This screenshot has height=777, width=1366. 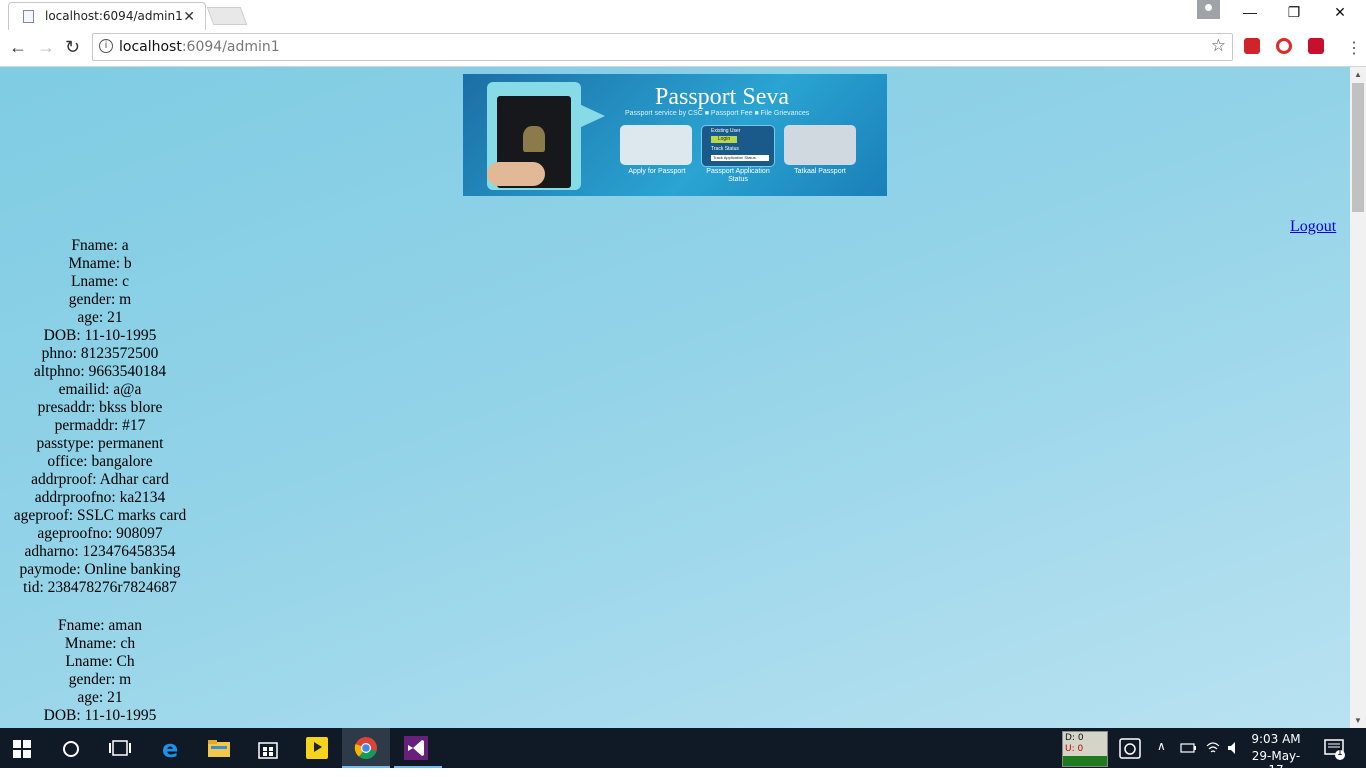 What do you see at coordinates (722, 97) in the screenshot?
I see `banner-title: Passport Seva` at bounding box center [722, 97].